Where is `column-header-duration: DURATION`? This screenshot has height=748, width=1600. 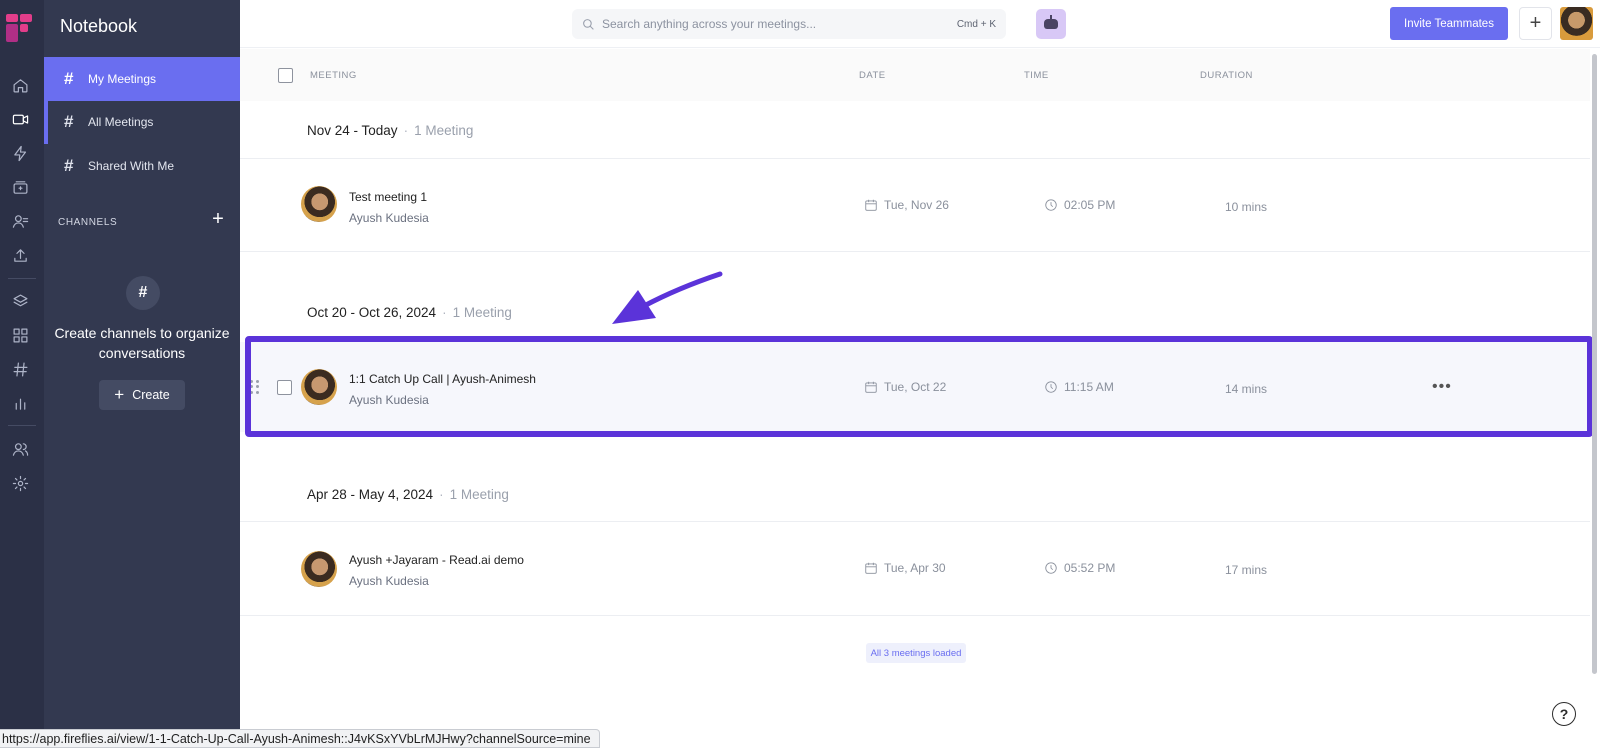
column-header-duration: DURATION is located at coordinates (1226, 75).